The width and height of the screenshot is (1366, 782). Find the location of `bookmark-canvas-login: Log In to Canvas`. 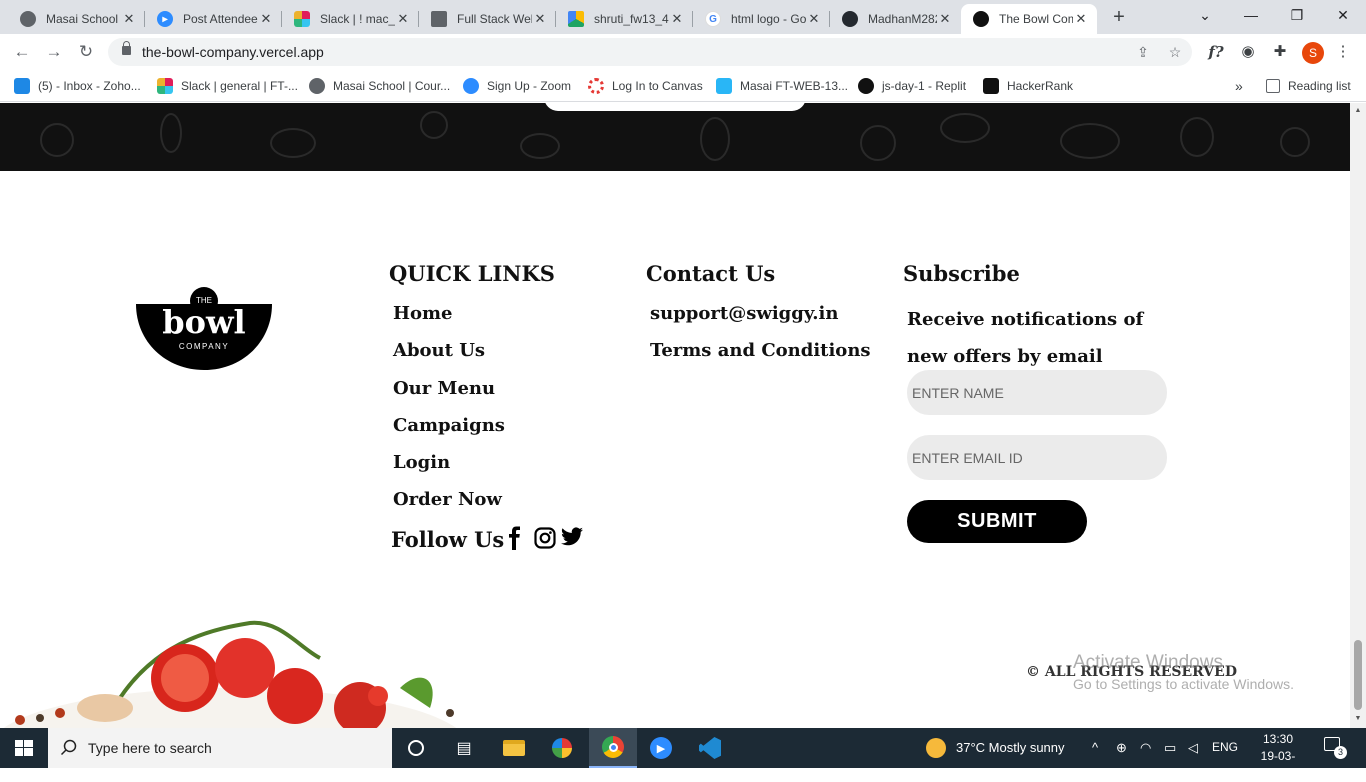

bookmark-canvas-login: Log In to Canvas is located at coordinates (645, 86).